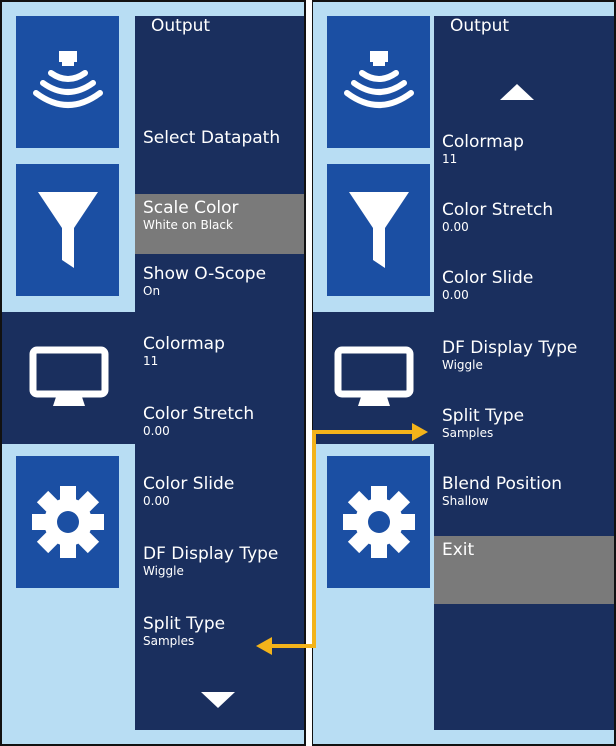  I want to click on scroll-up-arrow-icon, so click(517, 92).